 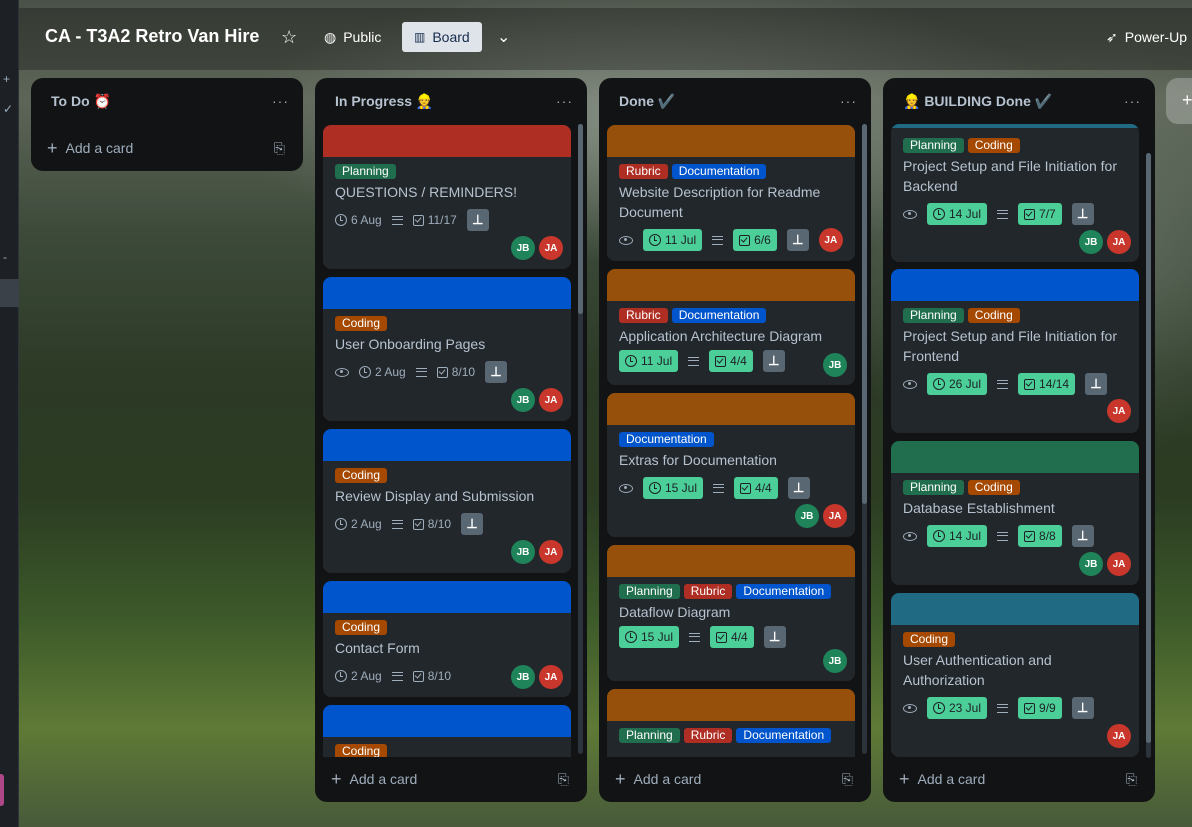 What do you see at coordinates (647, 101) in the screenshot?
I see `list-title: Done ✔️` at bounding box center [647, 101].